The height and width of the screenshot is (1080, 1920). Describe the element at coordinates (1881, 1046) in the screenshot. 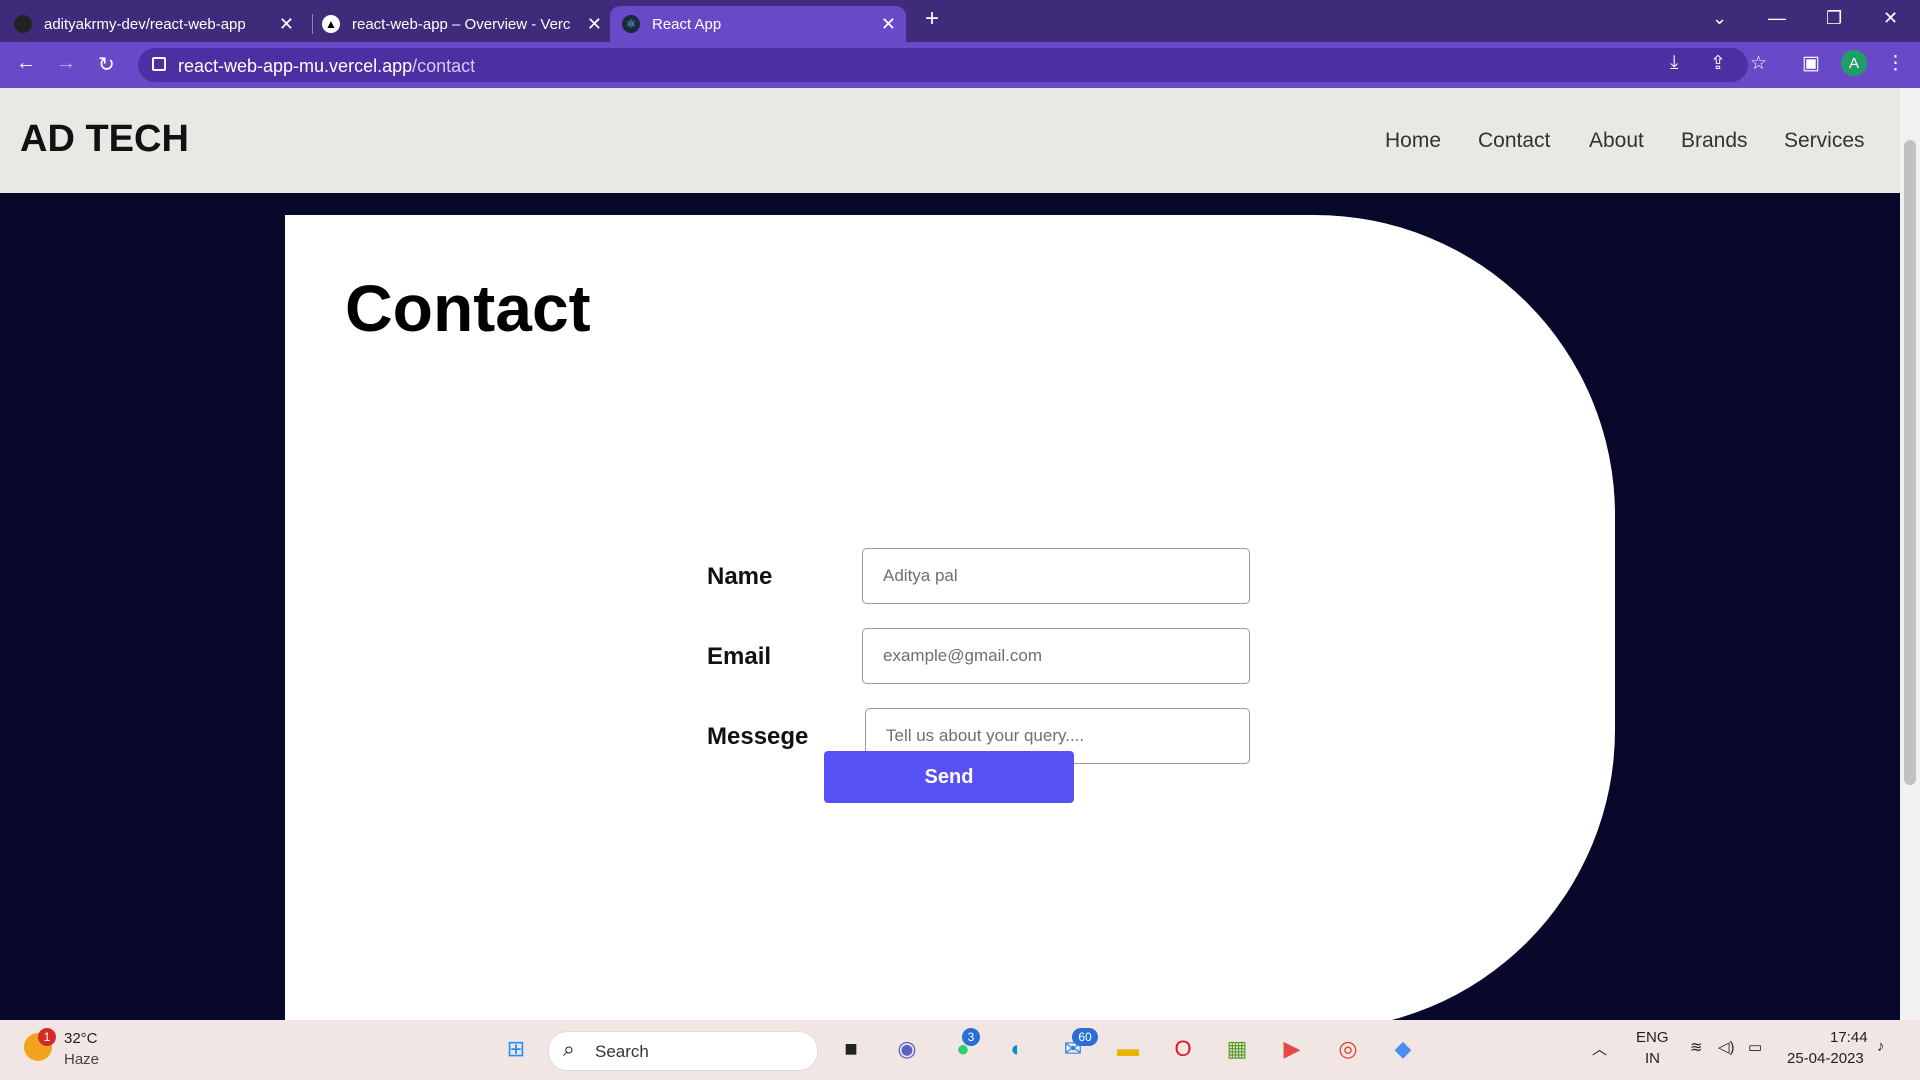

I see `notification-icon: ♪` at that location.